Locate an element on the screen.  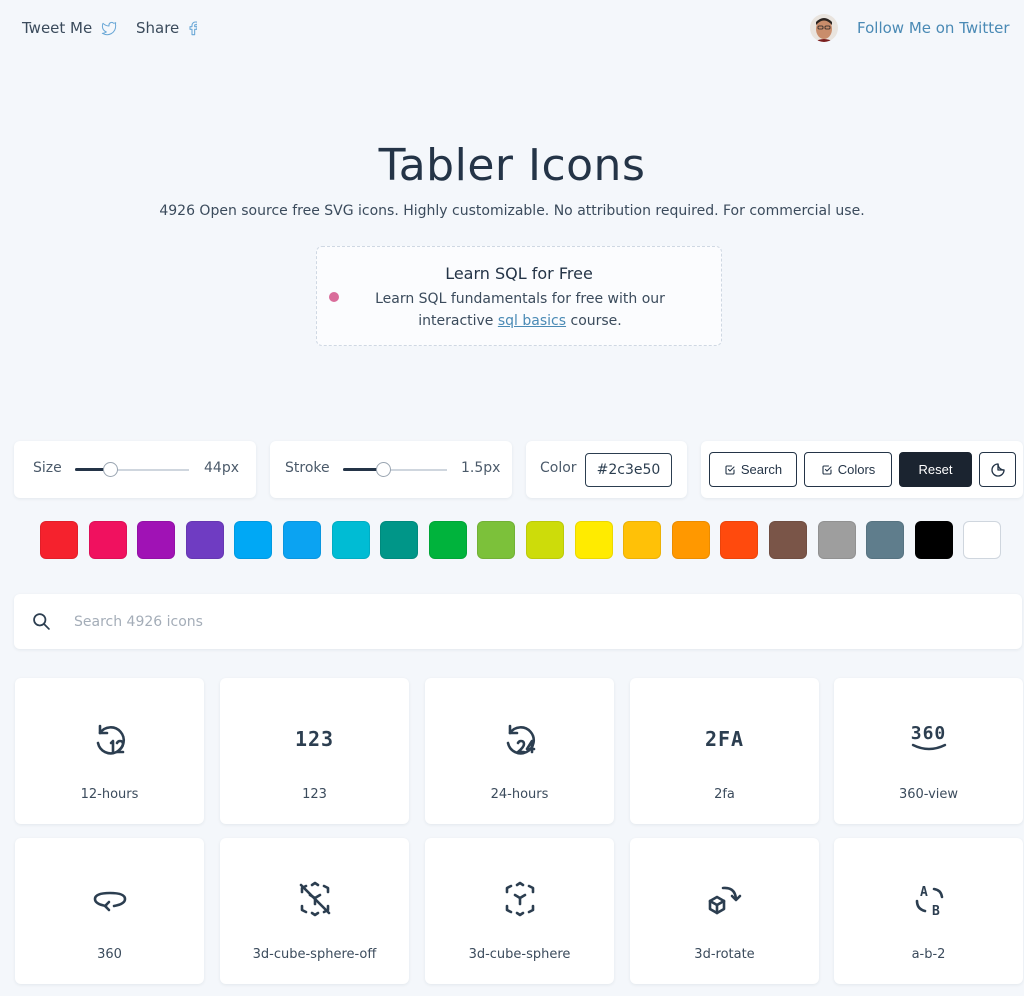
color-panel: Color #2c3e50 is located at coordinates (606, 469).